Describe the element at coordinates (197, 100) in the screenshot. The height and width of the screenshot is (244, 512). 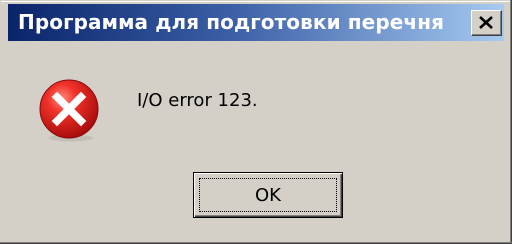
I see `error-message: I/O error 123.` at that location.